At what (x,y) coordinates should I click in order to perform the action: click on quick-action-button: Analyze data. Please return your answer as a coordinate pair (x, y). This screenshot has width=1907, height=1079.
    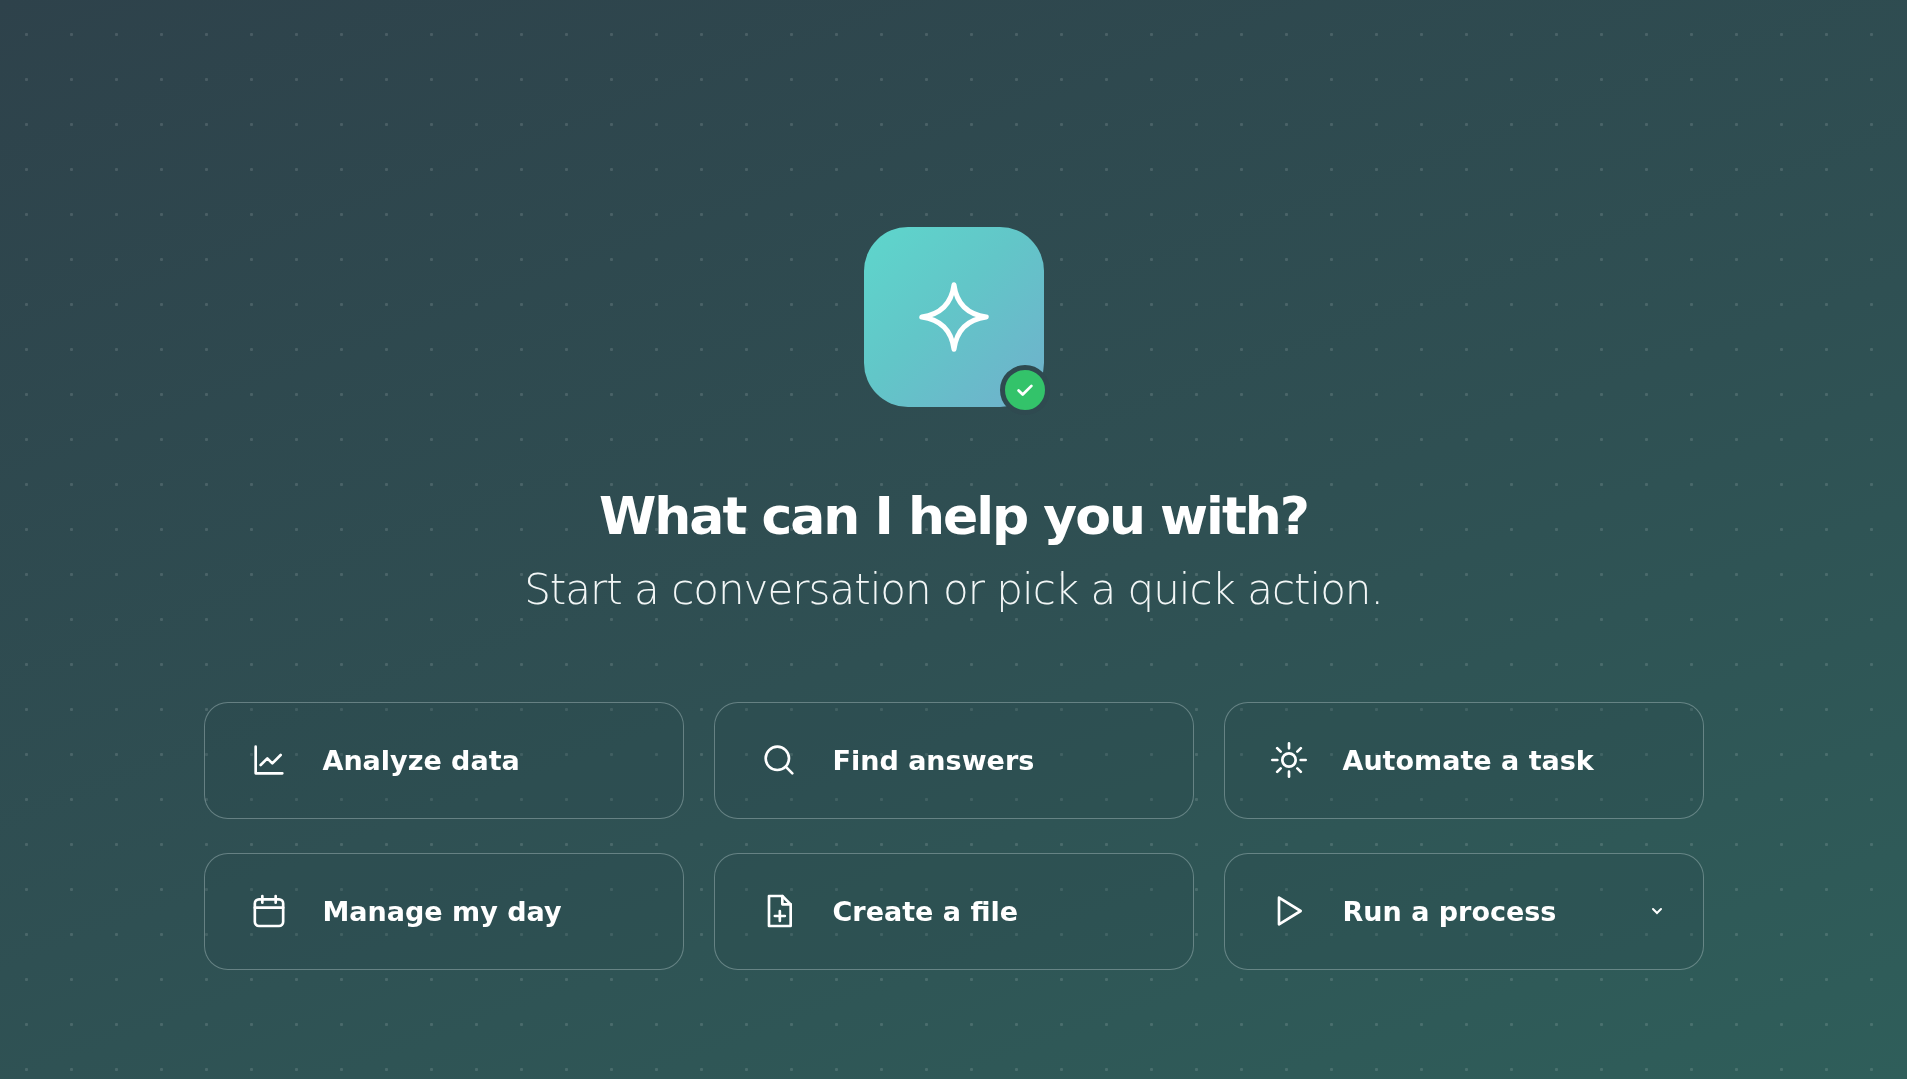
    Looking at the image, I should click on (443, 760).